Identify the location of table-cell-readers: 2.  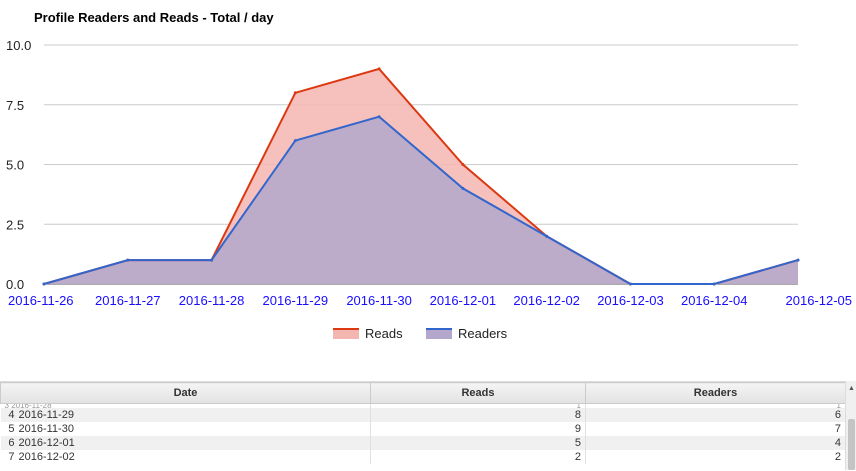
(715, 457).